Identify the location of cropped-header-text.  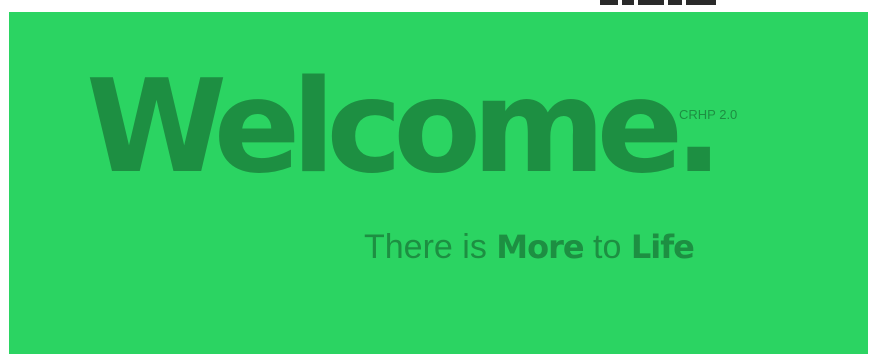
(659, 3).